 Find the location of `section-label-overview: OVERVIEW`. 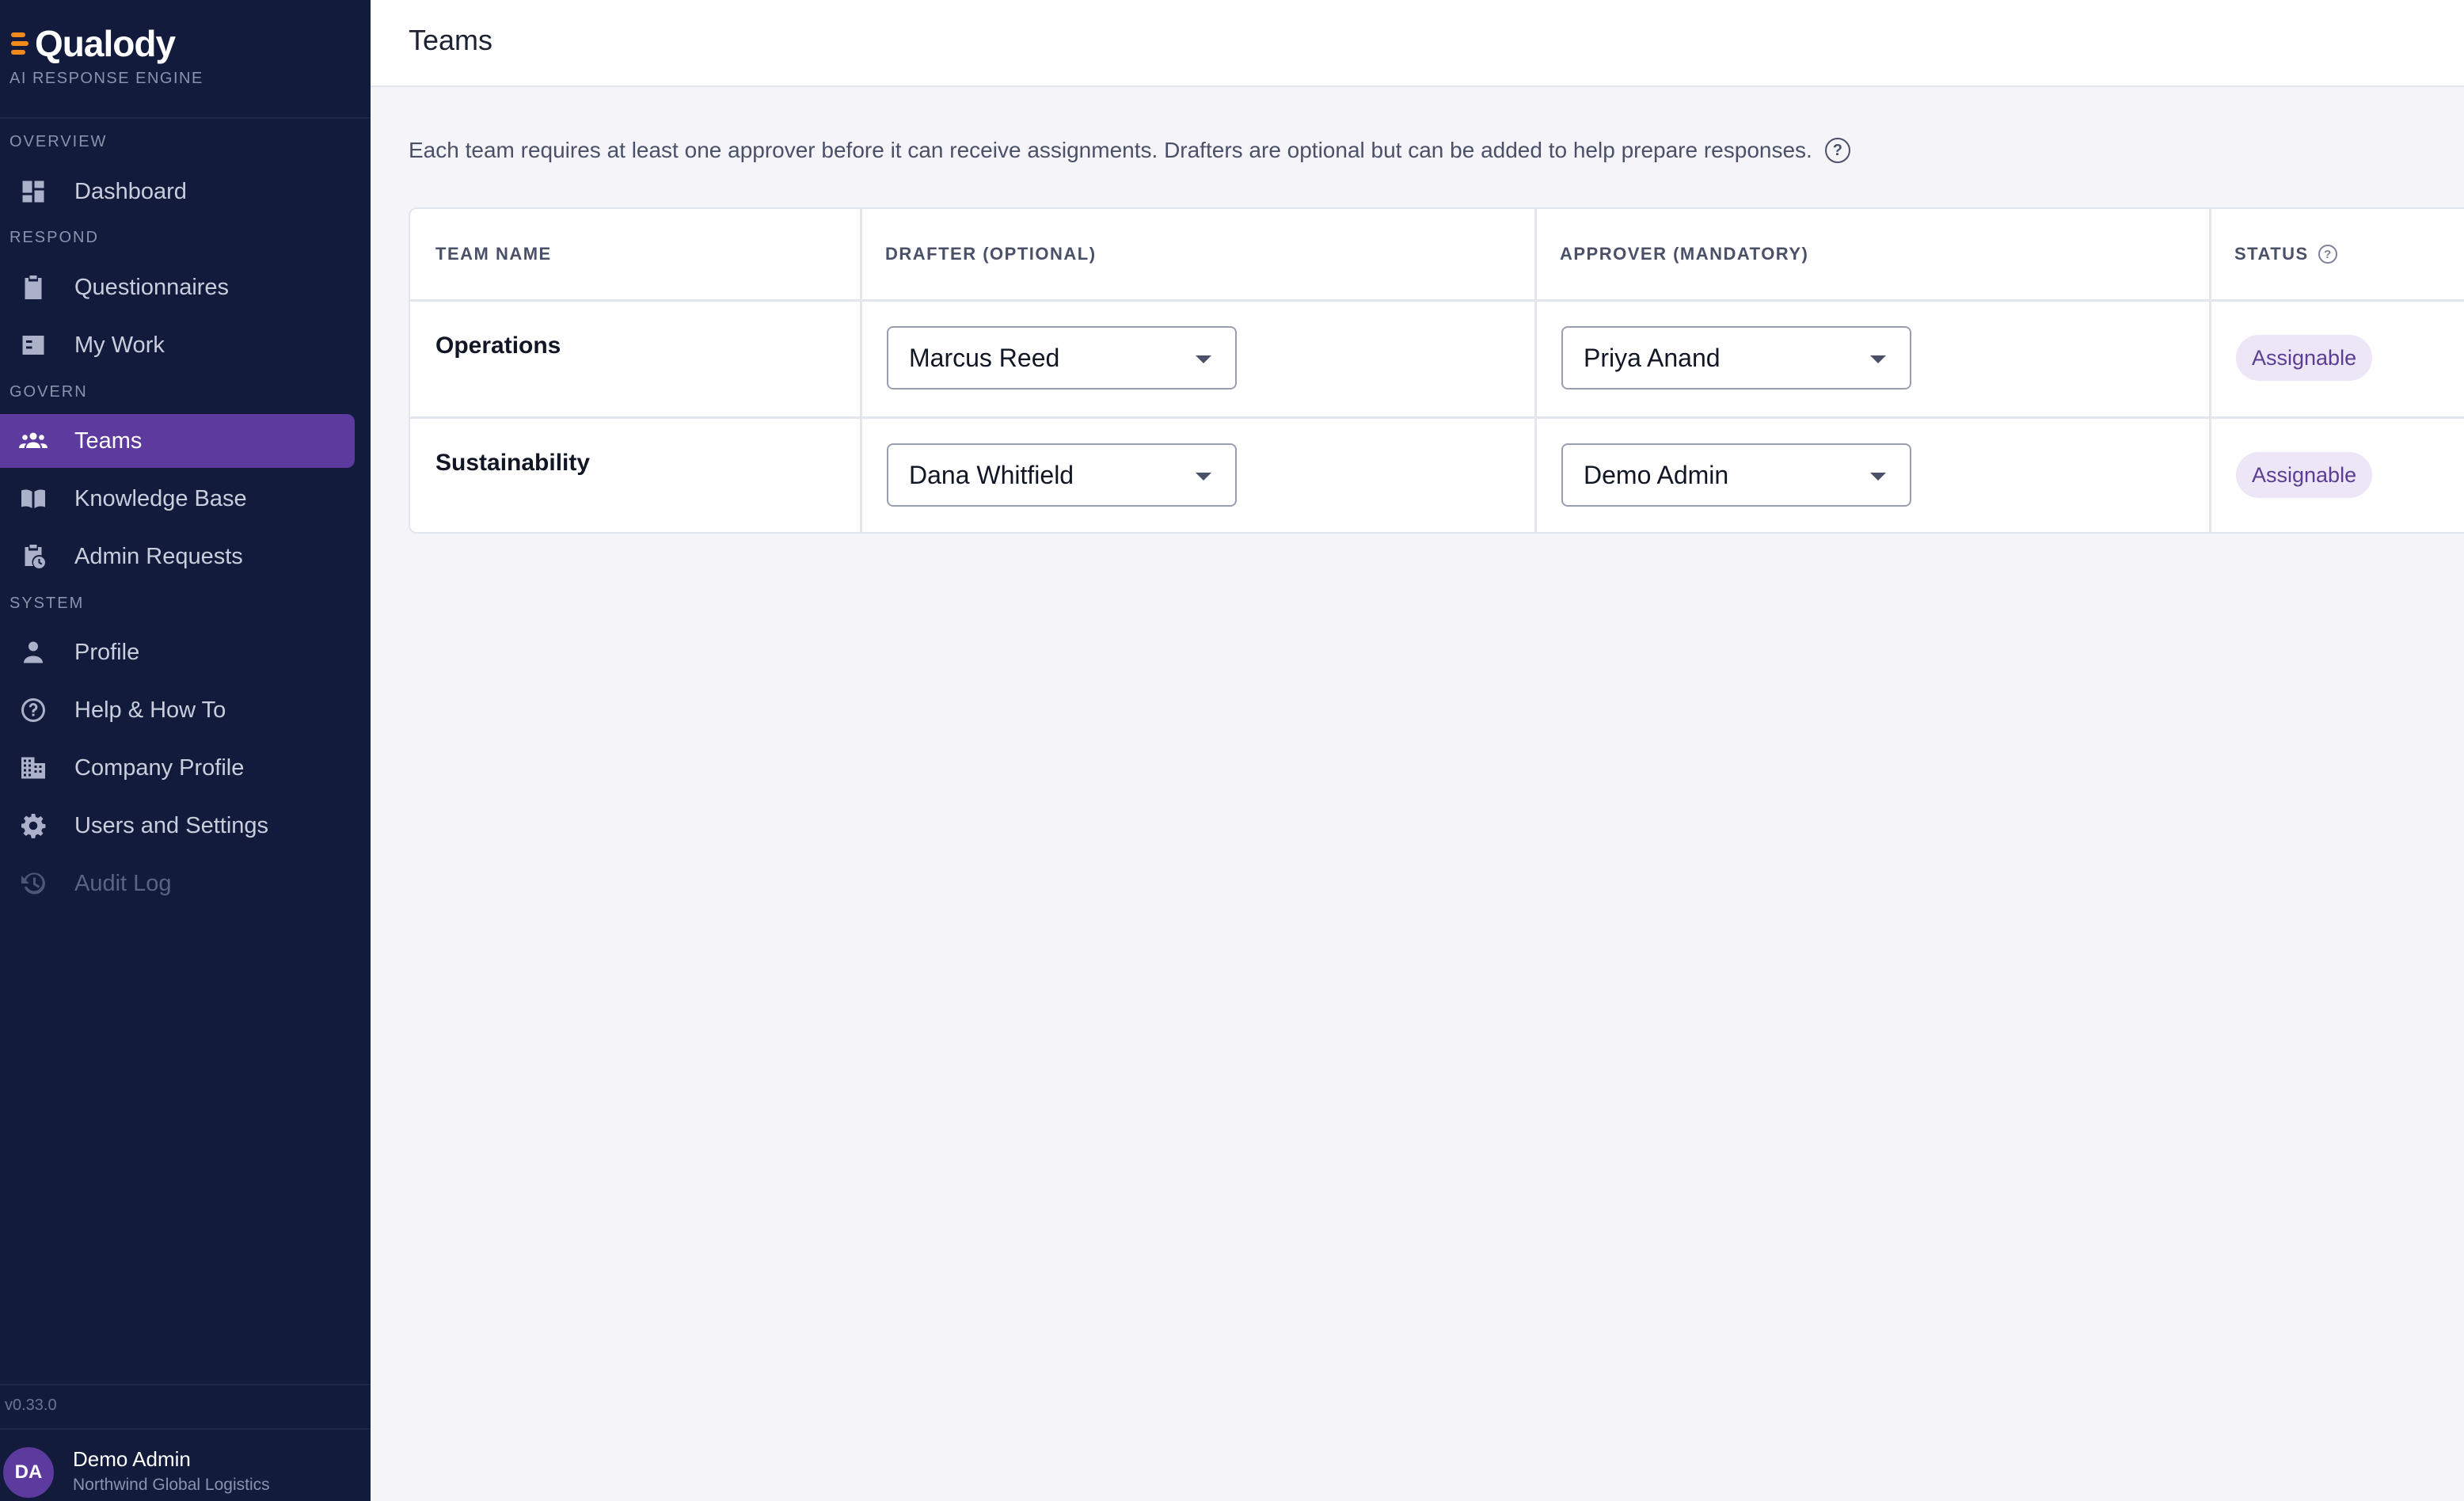

section-label-overview: OVERVIEW is located at coordinates (59, 141).